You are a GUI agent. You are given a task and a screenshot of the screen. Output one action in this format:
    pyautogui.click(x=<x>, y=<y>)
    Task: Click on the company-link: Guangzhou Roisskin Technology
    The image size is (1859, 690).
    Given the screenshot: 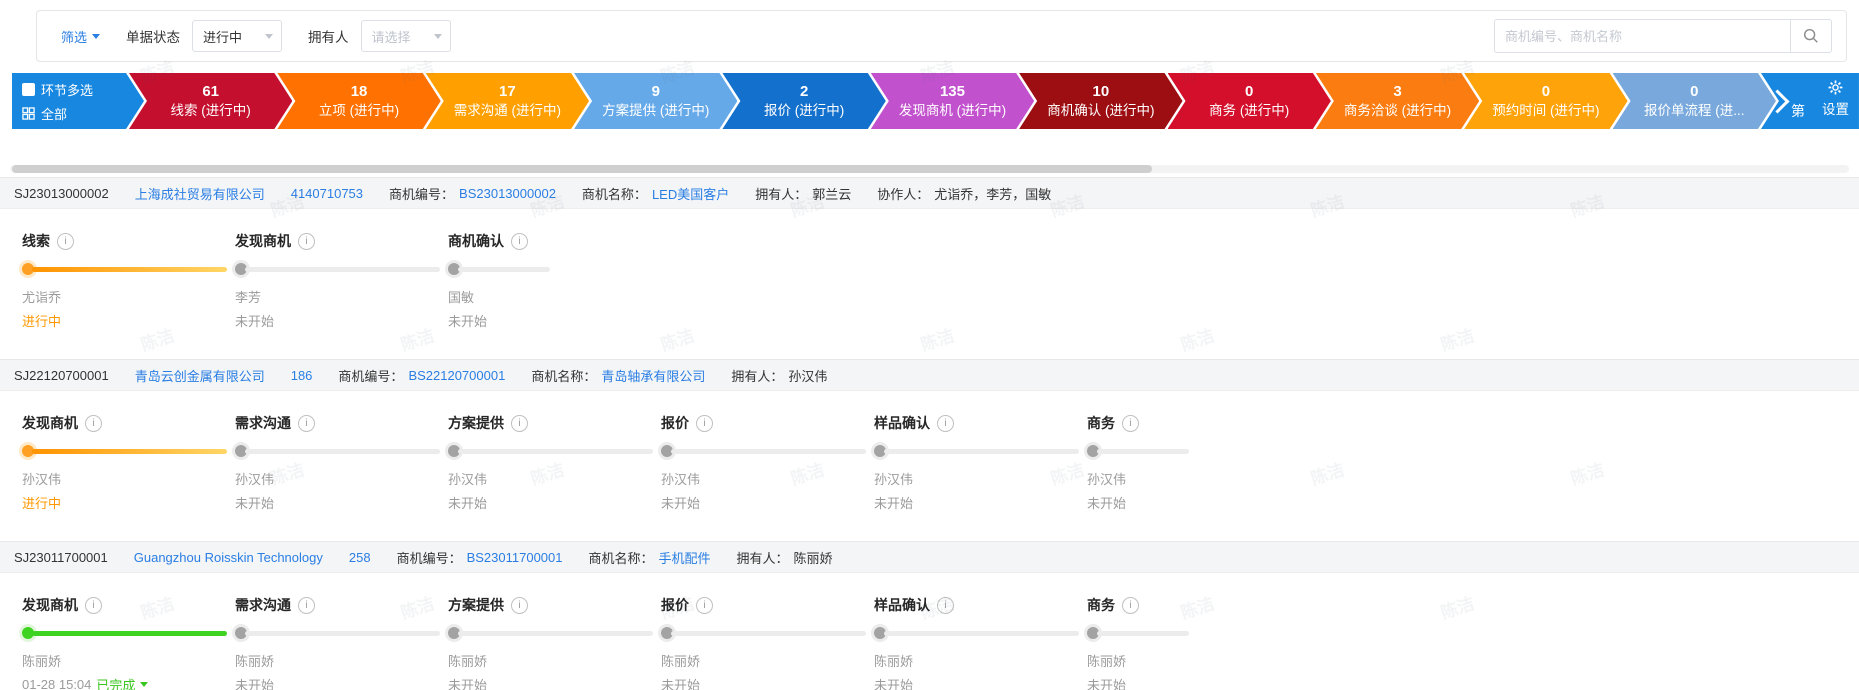 What is the action you would take?
    pyautogui.click(x=228, y=557)
    